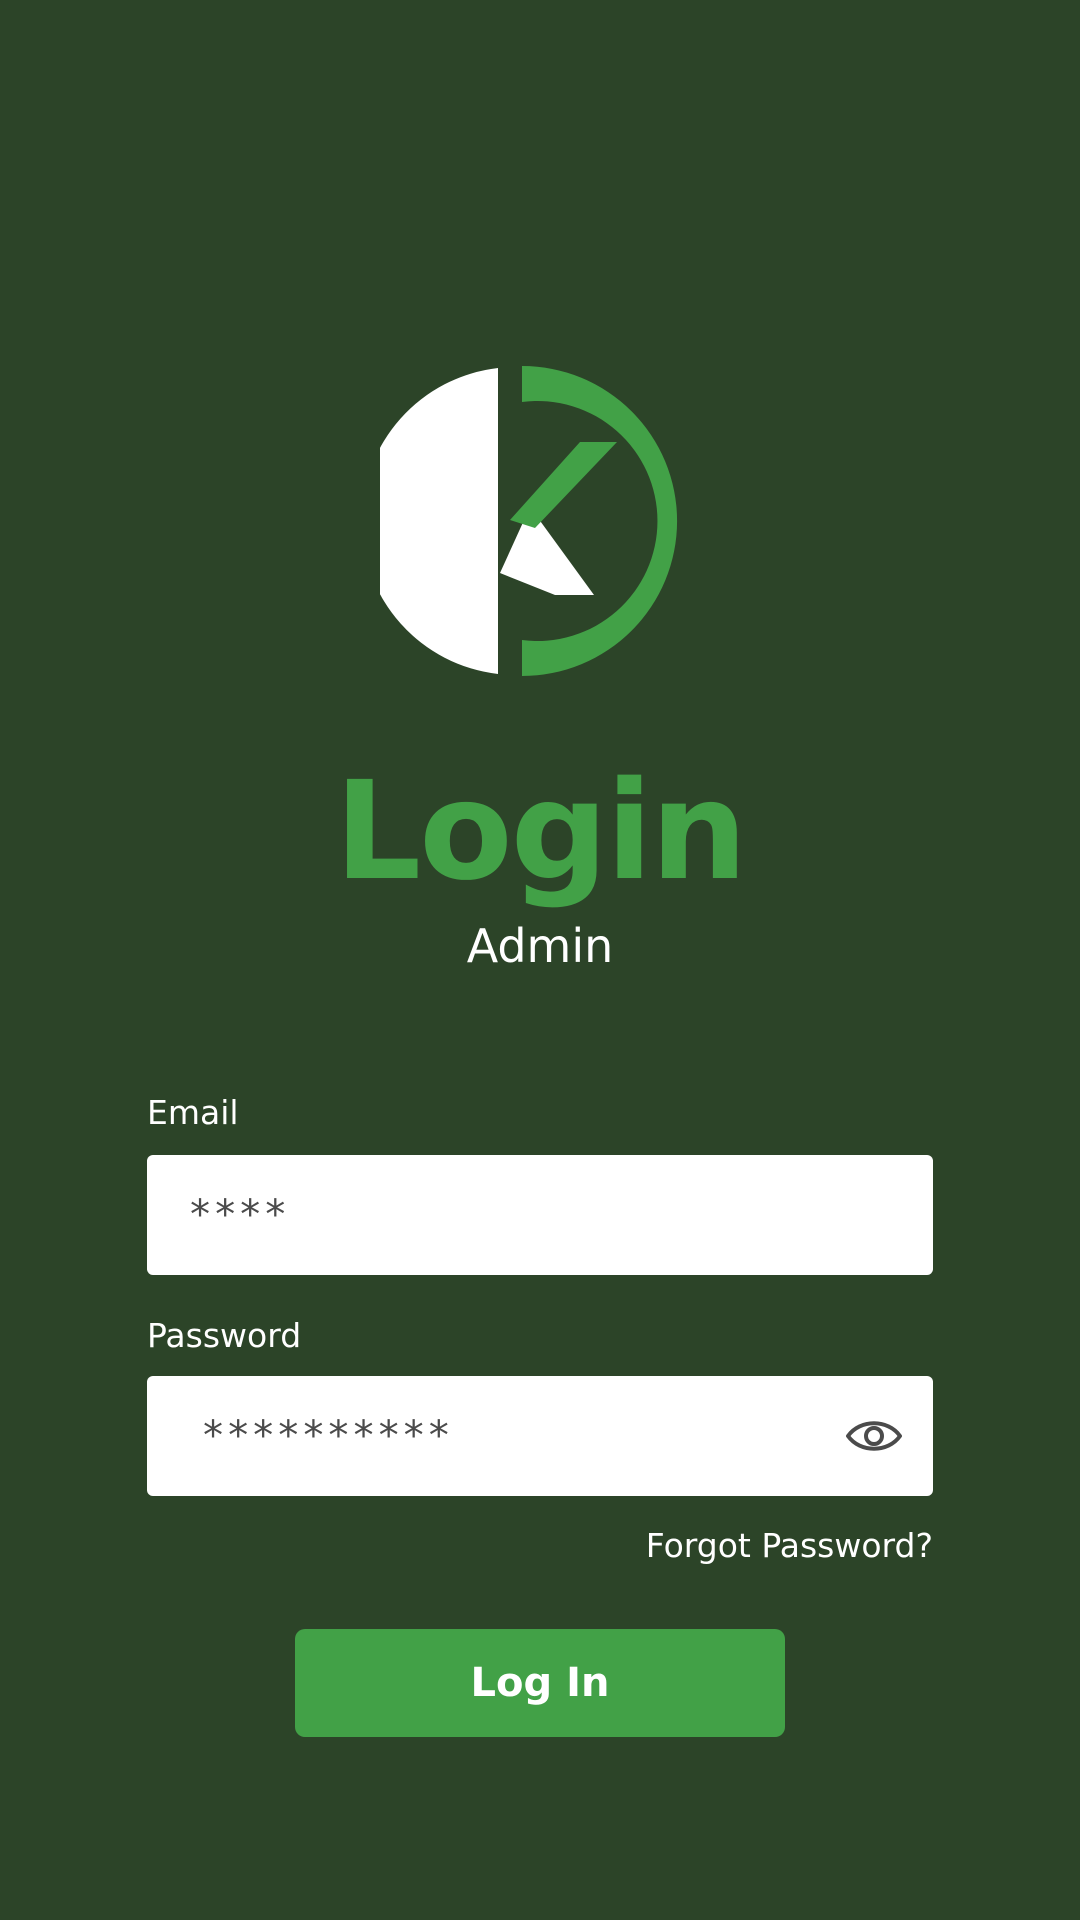  What do you see at coordinates (540, 1436) in the screenshot?
I see `password-field: **********` at bounding box center [540, 1436].